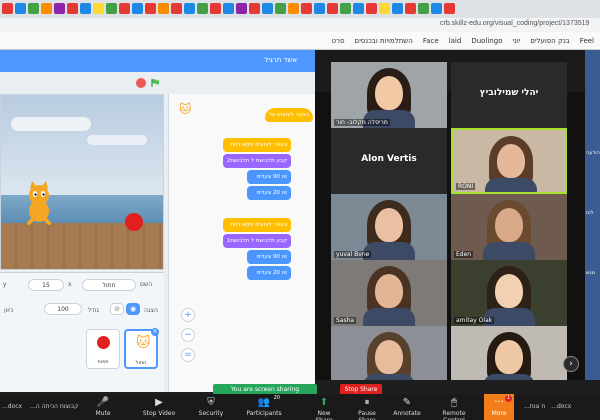  Describe the element at coordinates (188, 315) in the screenshot. I see `zoom-in-button: +` at that location.